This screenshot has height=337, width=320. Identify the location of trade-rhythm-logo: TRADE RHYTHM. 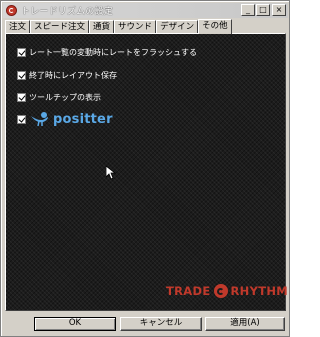
(227, 291).